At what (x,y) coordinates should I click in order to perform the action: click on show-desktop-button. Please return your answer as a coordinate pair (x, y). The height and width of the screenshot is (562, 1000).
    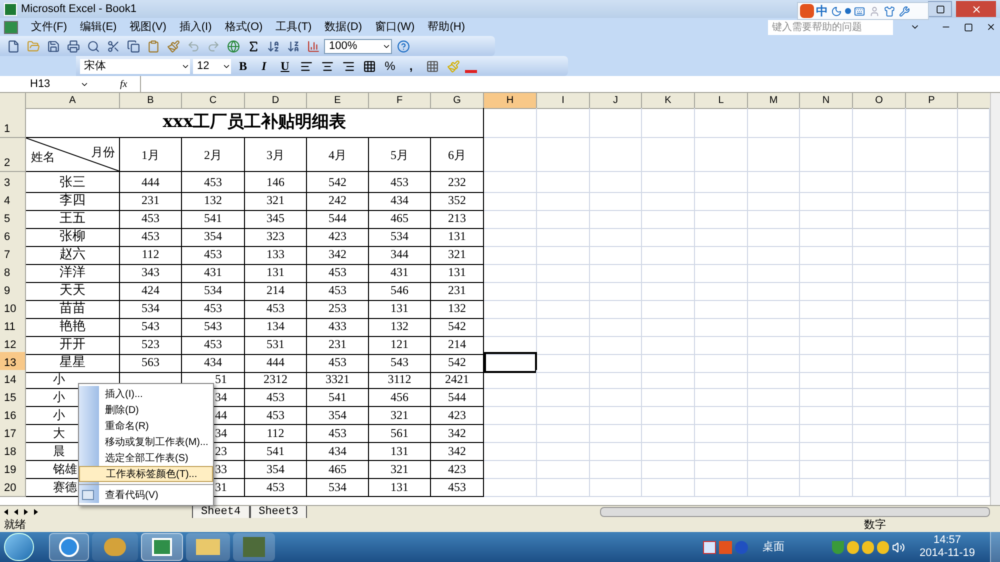
    Looking at the image, I should click on (995, 547).